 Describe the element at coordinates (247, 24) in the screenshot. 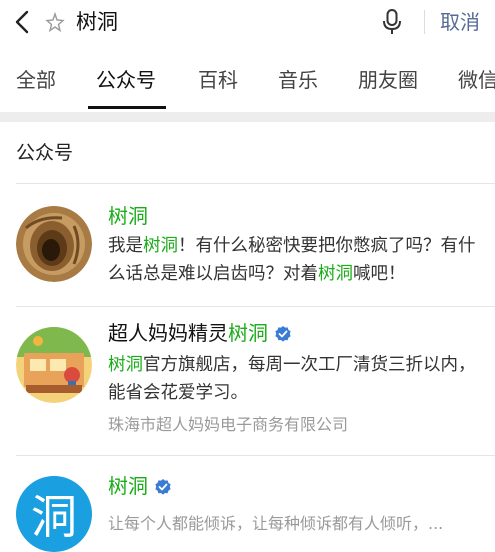

I see `search-bar: 树洞 取消` at that location.